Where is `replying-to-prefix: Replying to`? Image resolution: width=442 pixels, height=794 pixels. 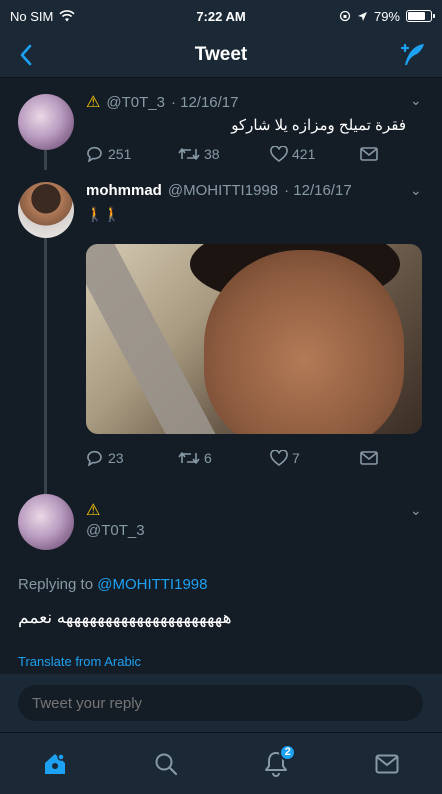 replying-to-prefix: Replying to is located at coordinates (56, 584).